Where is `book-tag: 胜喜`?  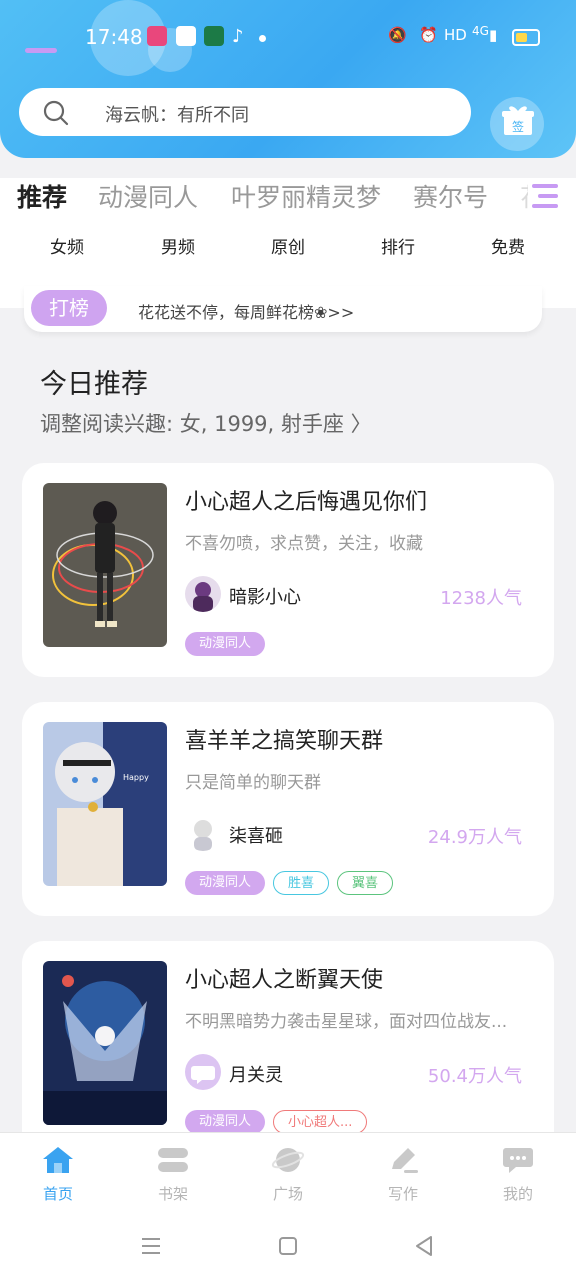 book-tag: 胜喜 is located at coordinates (301, 883).